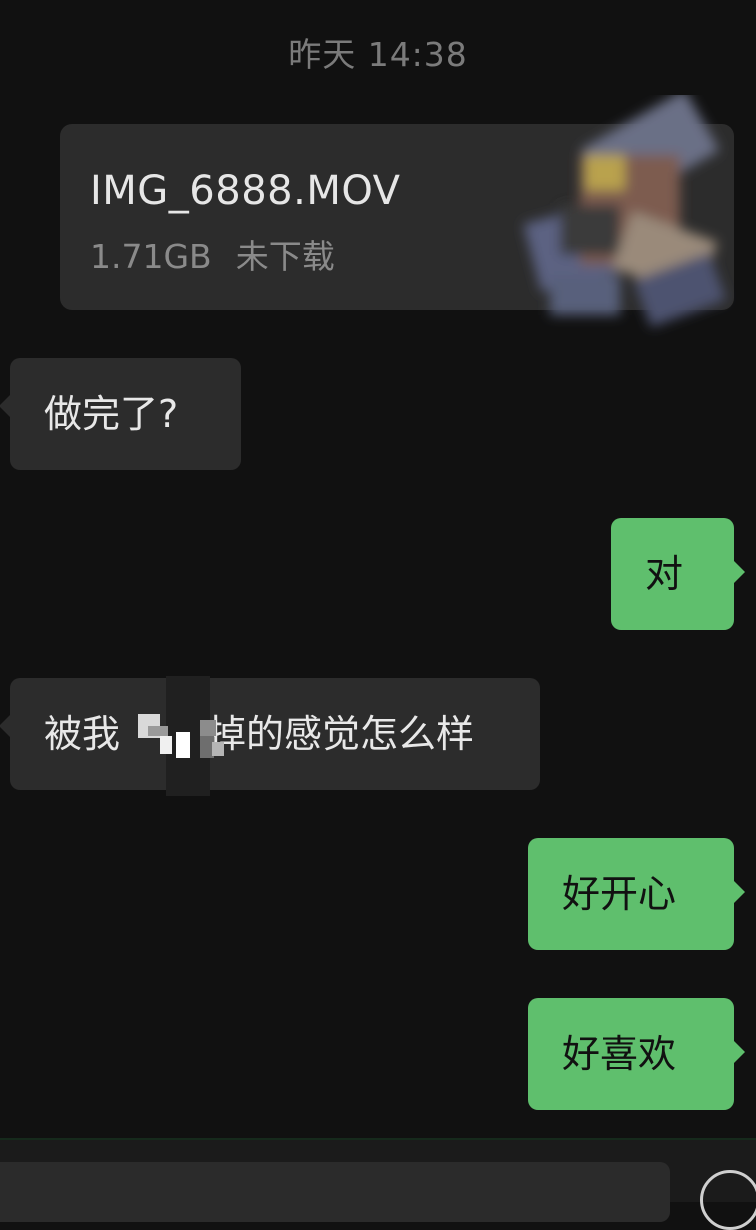  Describe the element at coordinates (285, 256) in the screenshot. I see `download-status: 未下载` at that location.